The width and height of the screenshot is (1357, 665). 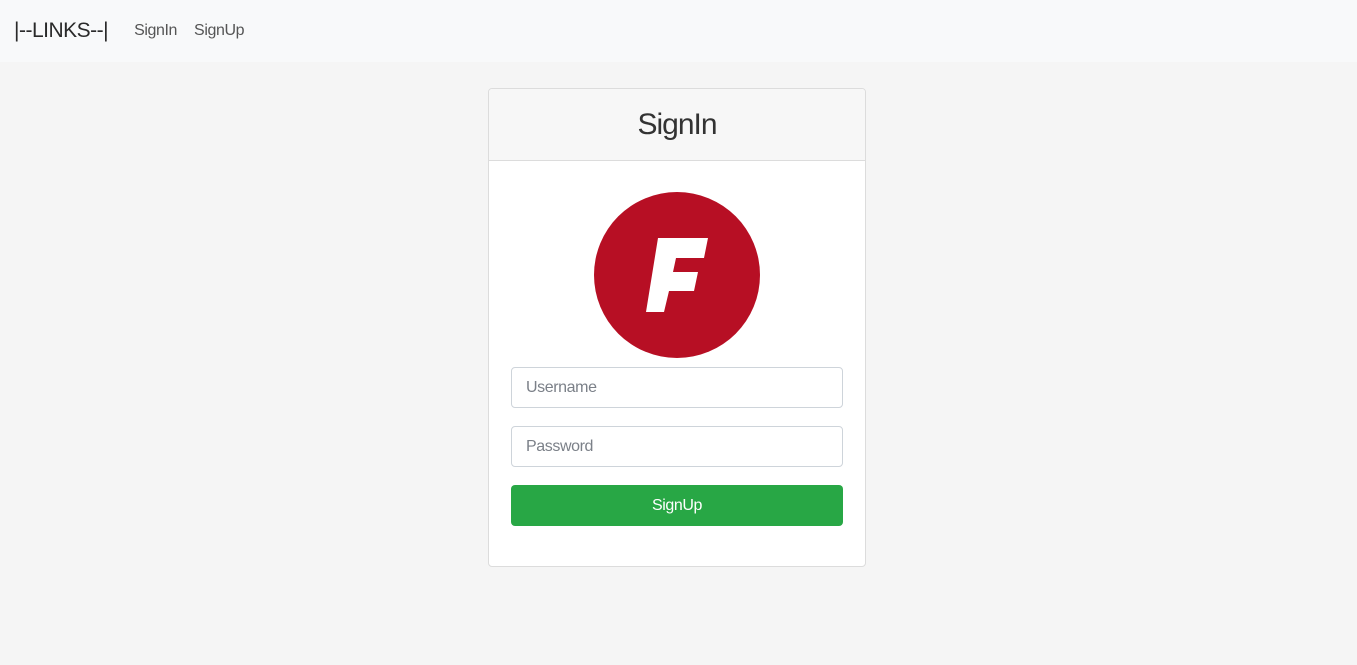 What do you see at coordinates (61, 31) in the screenshot?
I see `brand-link: |--LINKS--|` at bounding box center [61, 31].